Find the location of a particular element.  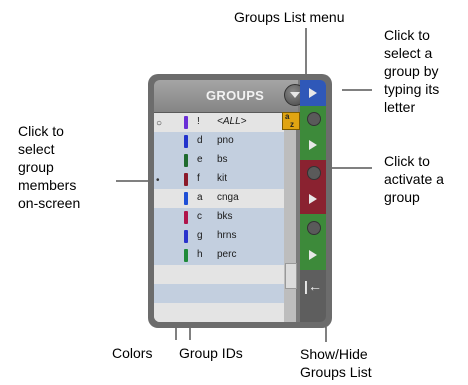

group-row: c bks is located at coordinates (219, 217).